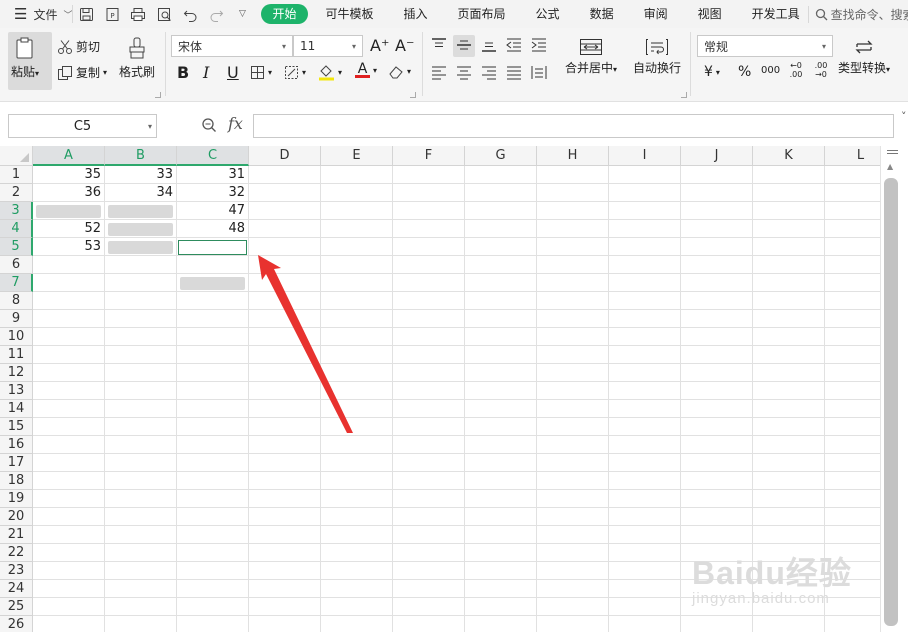 Image resolution: width=908 pixels, height=632 pixels. What do you see at coordinates (216, 14) in the screenshot?
I see `redo-icon` at bounding box center [216, 14].